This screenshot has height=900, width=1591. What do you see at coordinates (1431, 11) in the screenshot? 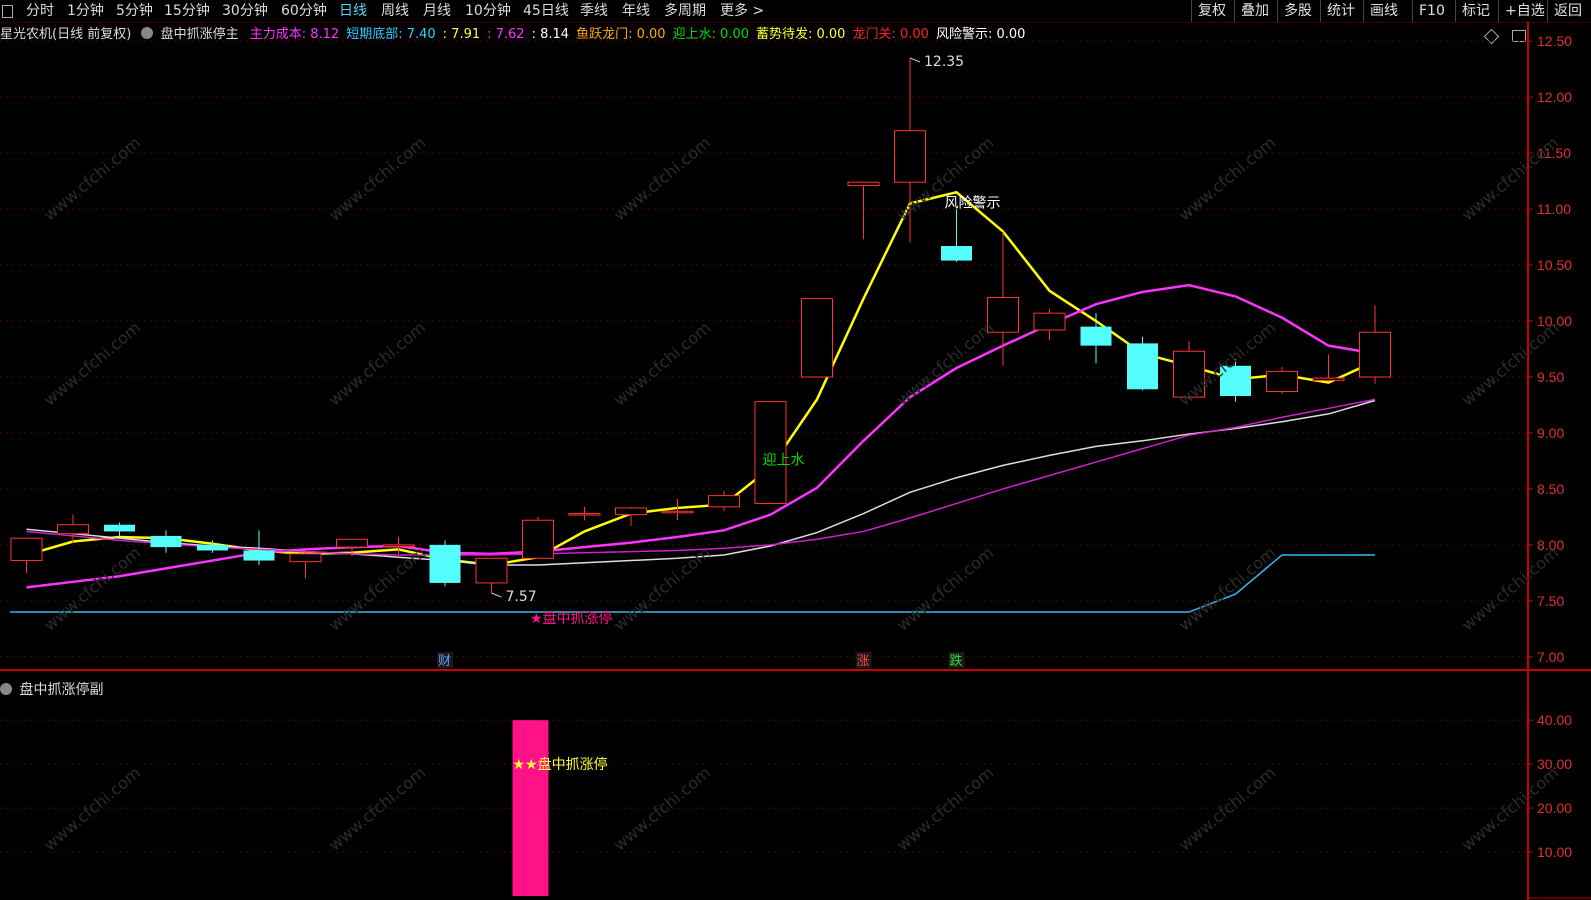
I see `toolbar-right-button-5: F10` at bounding box center [1431, 11].